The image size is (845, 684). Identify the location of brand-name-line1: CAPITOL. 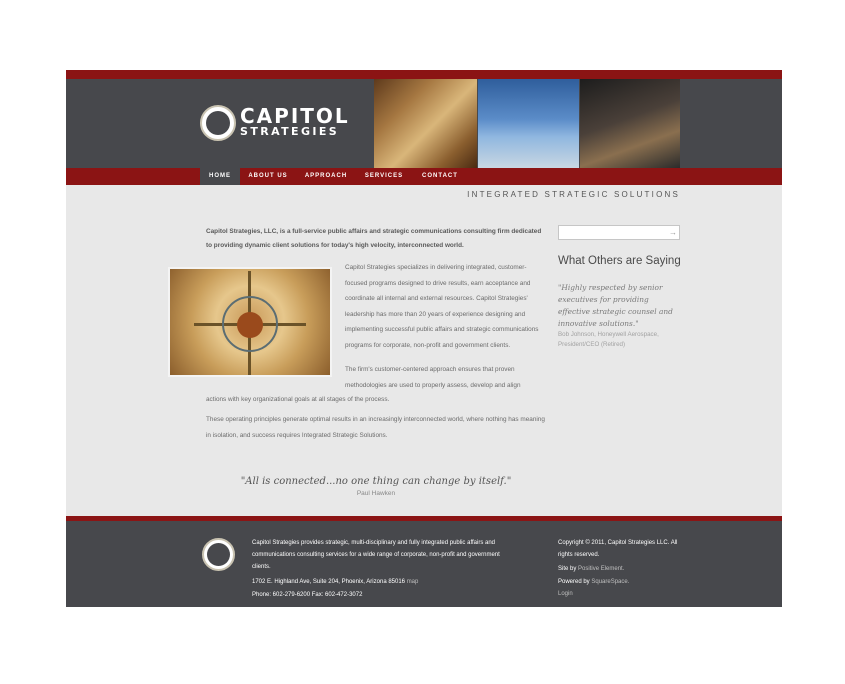
(295, 116).